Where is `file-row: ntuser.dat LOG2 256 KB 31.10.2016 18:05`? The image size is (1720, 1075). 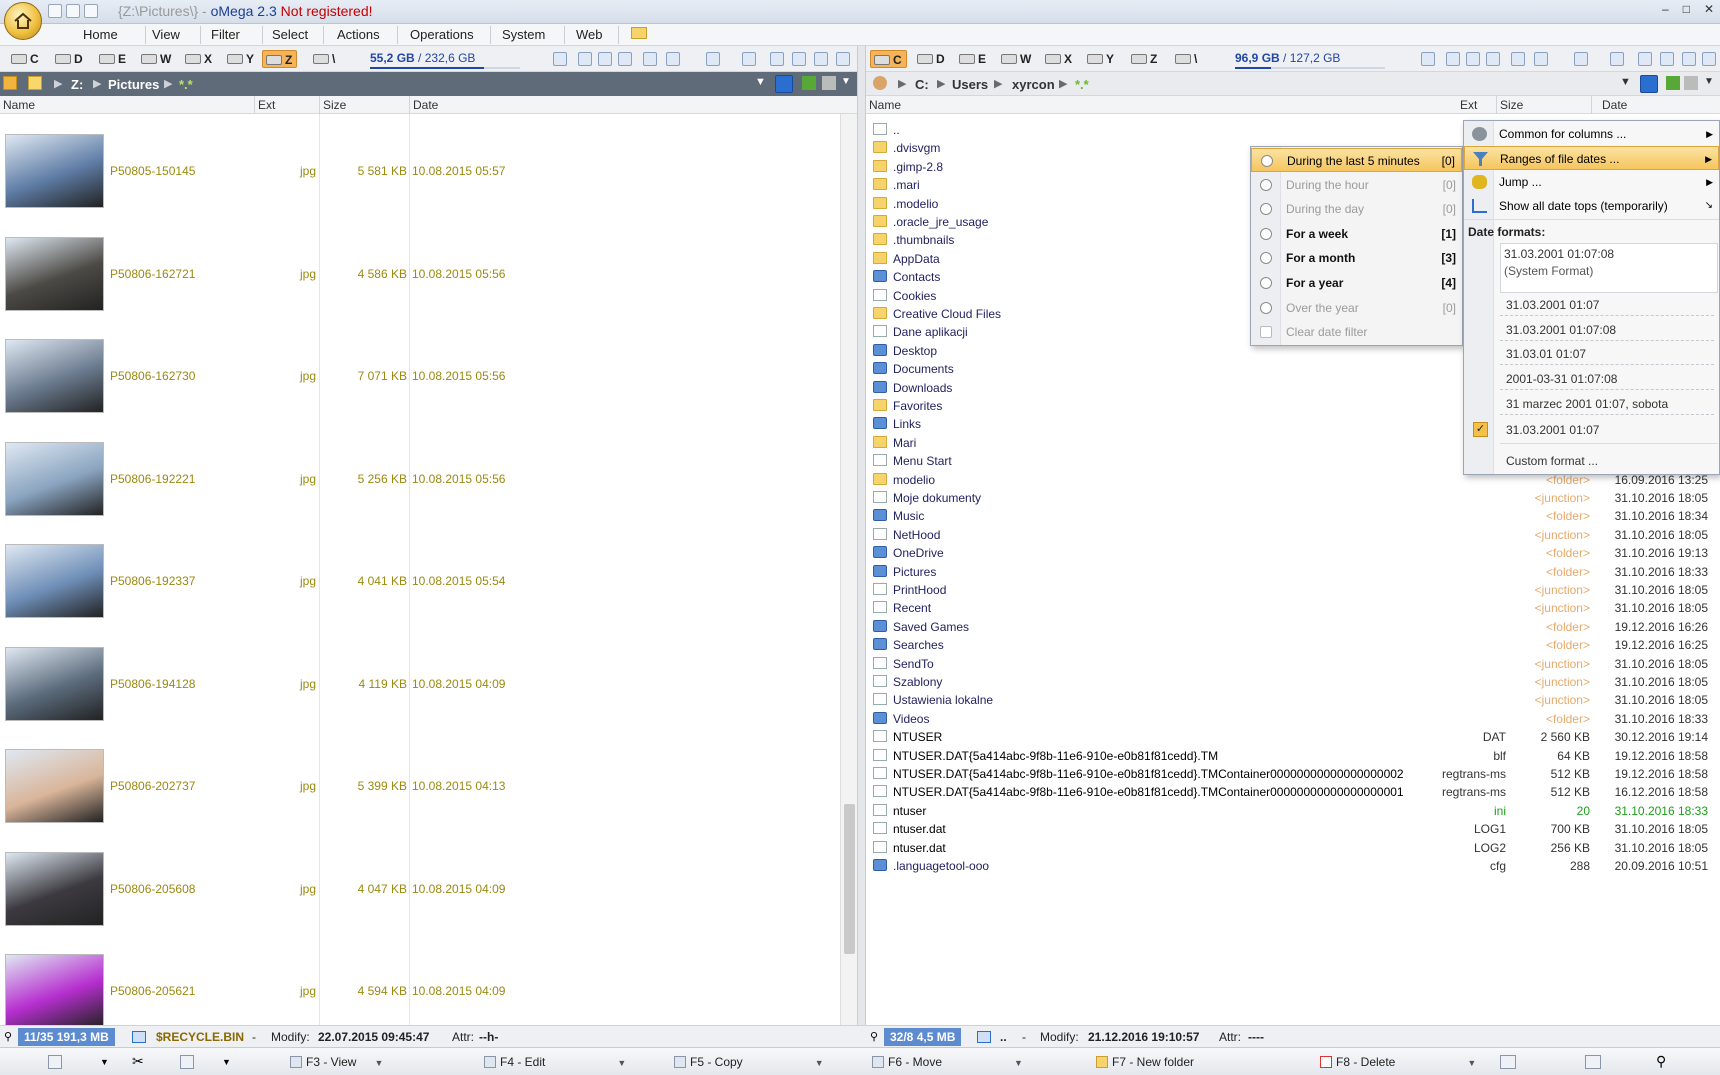 file-row: ntuser.dat LOG2 256 KB 31.10.2016 18:05 is located at coordinates (1293, 848).